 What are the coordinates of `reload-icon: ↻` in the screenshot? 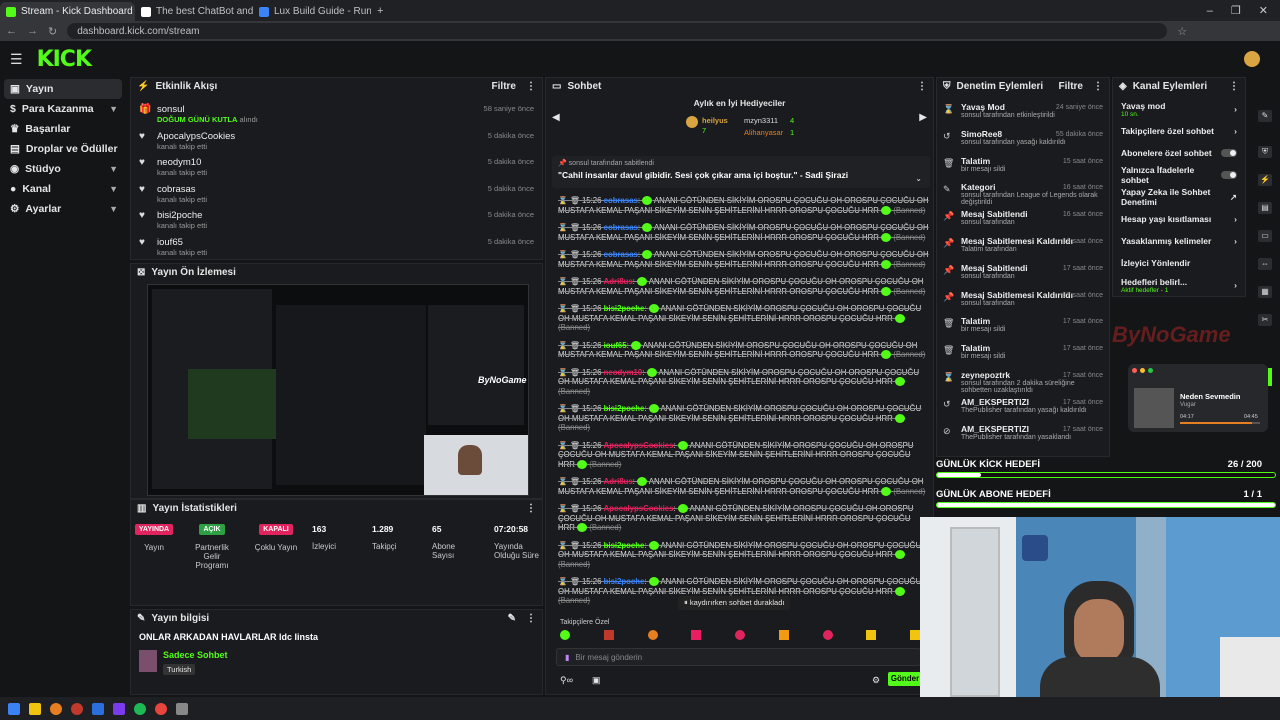 It's located at (52, 31).